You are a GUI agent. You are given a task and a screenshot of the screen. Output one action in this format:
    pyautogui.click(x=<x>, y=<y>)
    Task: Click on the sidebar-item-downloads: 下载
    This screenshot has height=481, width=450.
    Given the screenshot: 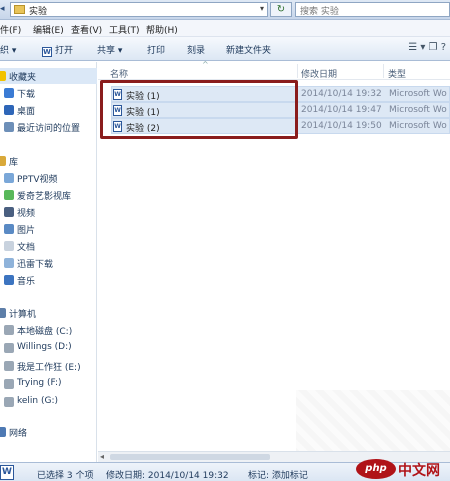 What is the action you would take?
    pyautogui.click(x=48, y=93)
    